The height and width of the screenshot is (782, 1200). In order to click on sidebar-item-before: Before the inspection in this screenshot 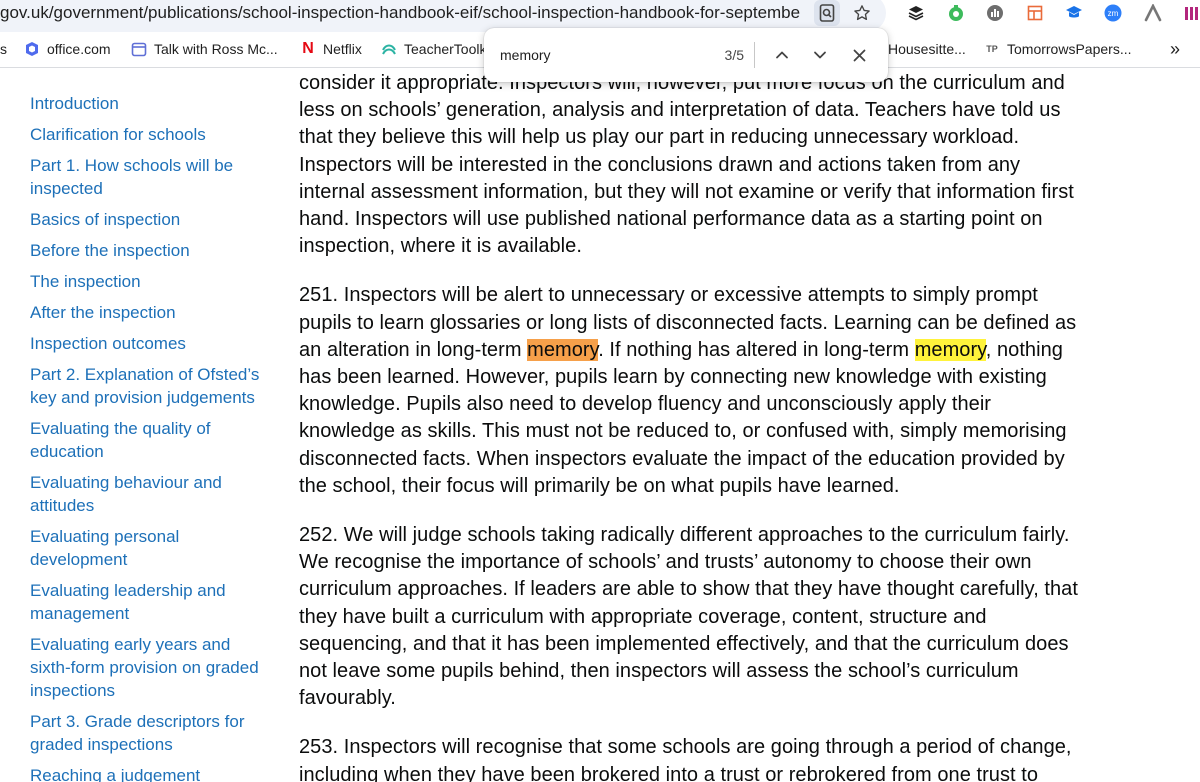, I will do `click(152, 250)`.